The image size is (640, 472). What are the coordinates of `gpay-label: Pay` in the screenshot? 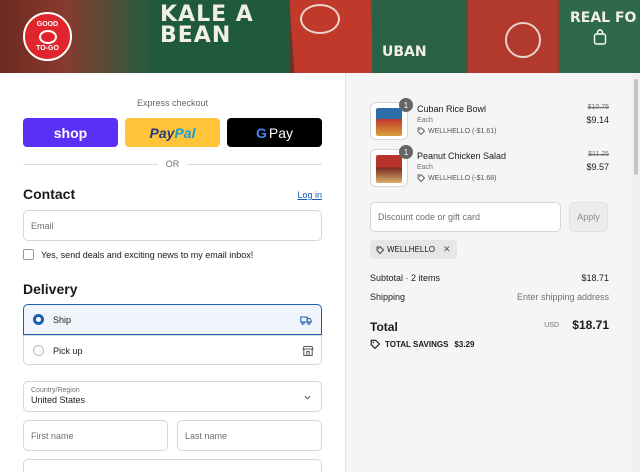 It's located at (280, 132).